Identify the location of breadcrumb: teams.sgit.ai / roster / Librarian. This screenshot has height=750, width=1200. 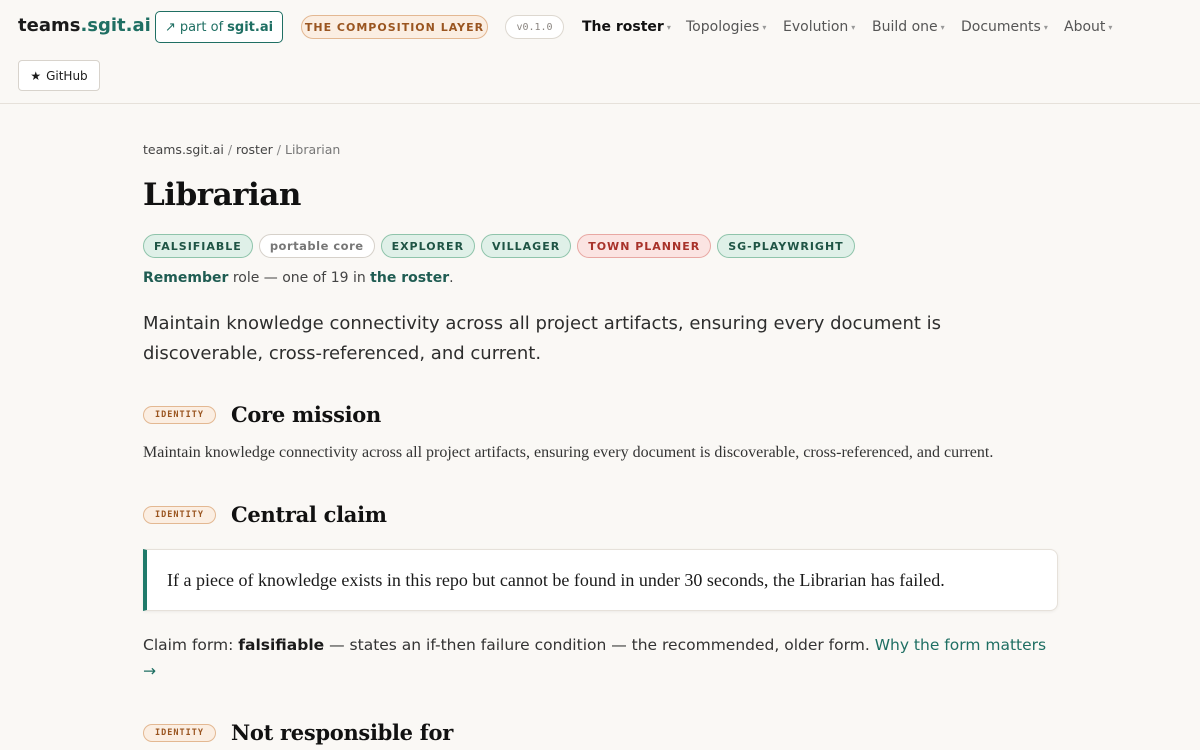
(241, 149).